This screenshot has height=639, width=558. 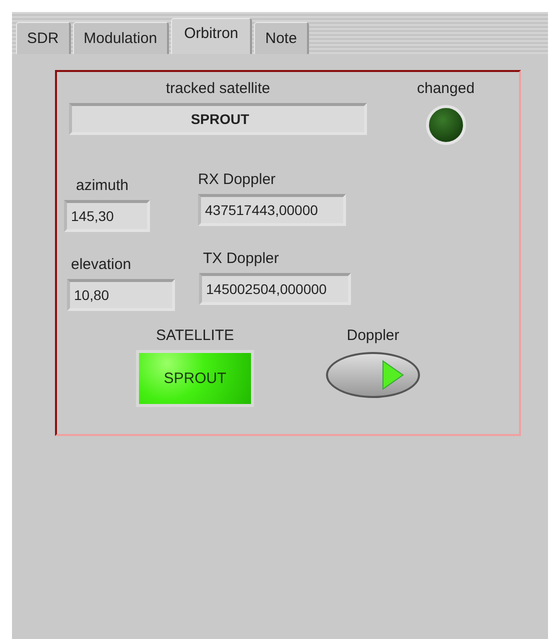 What do you see at coordinates (121, 38) in the screenshot?
I see `tab: Modulation` at bounding box center [121, 38].